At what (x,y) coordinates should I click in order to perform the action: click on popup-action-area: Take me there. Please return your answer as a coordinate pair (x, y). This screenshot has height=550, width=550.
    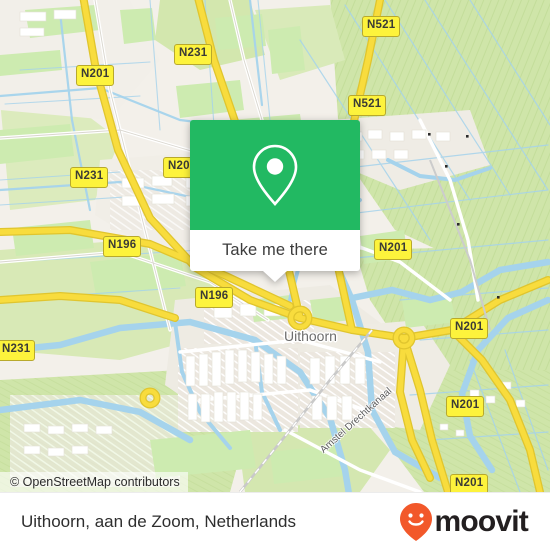
    Looking at the image, I should click on (275, 256).